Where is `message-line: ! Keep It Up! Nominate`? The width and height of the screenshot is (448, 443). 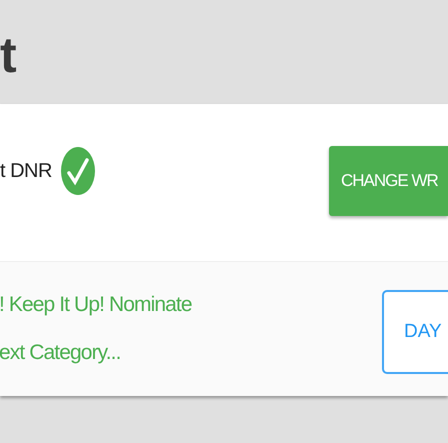
message-line: ! Keep It Up! Nominate is located at coordinates (96, 305).